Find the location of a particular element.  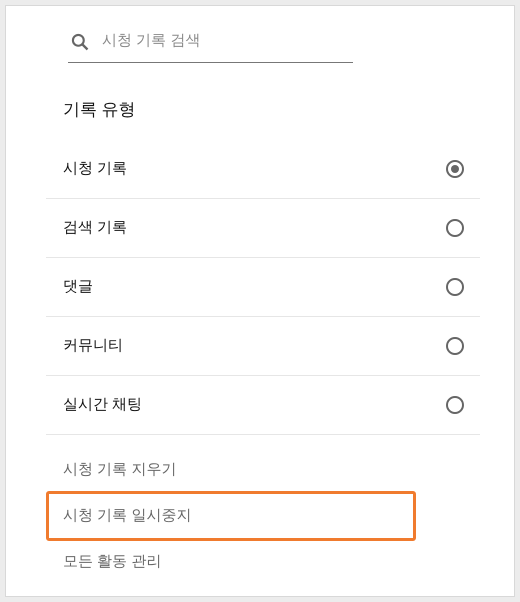

history-type-option: 댓글 is located at coordinates (263, 287).